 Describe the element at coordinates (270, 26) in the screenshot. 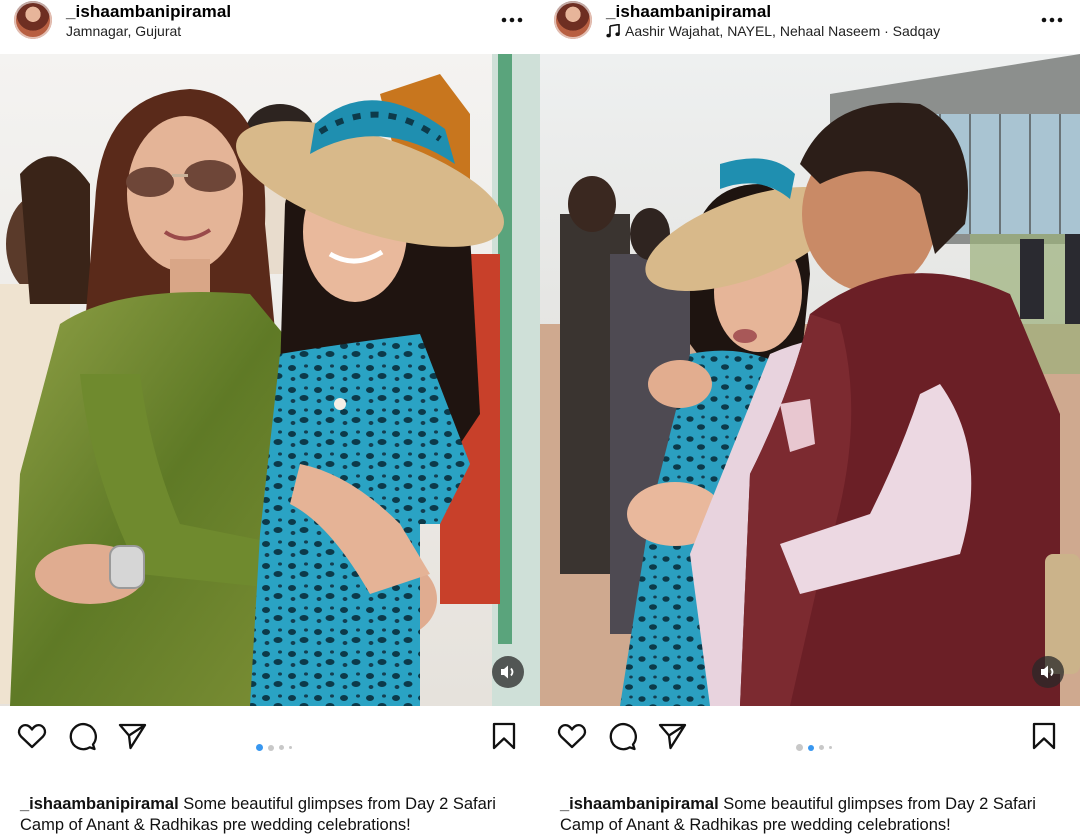

I see `post-header: _ishaambanipiramal Jamnagar, Gujurat` at that location.